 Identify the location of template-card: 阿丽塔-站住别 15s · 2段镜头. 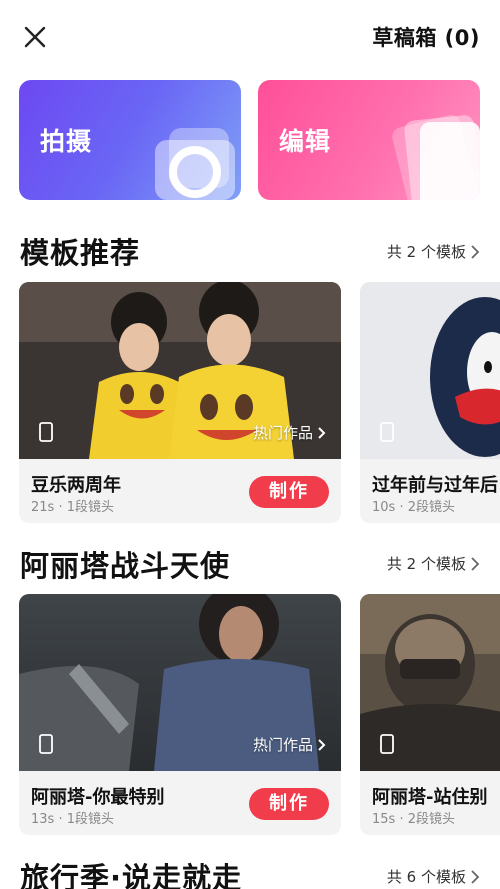
(430, 714).